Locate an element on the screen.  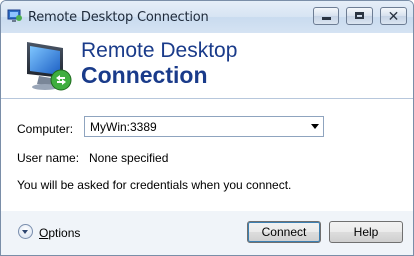
close-icon: ✕ is located at coordinates (393, 16).